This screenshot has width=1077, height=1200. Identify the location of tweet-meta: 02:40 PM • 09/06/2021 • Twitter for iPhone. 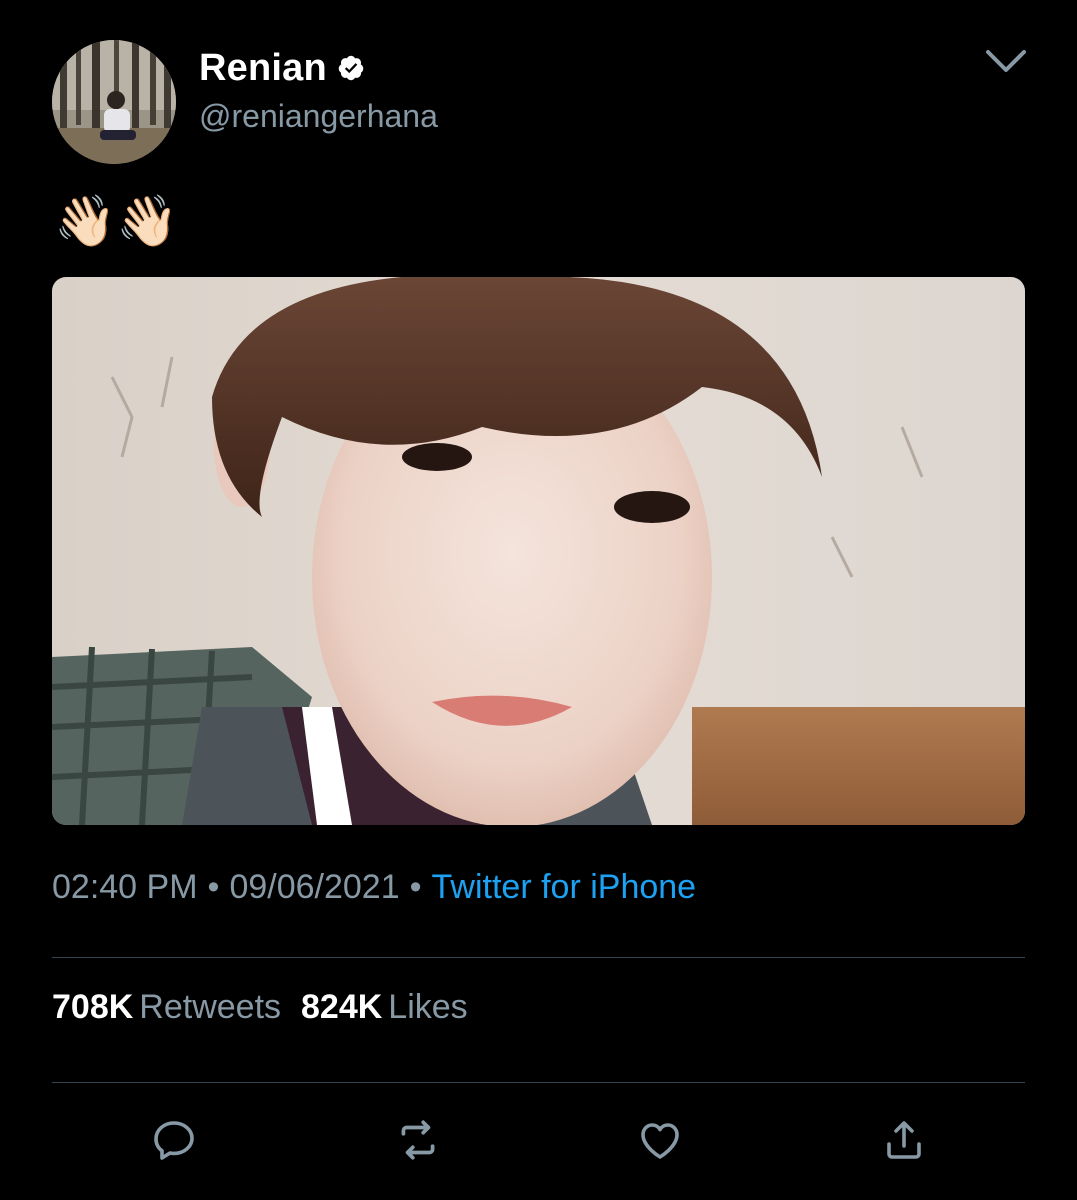
(374, 887).